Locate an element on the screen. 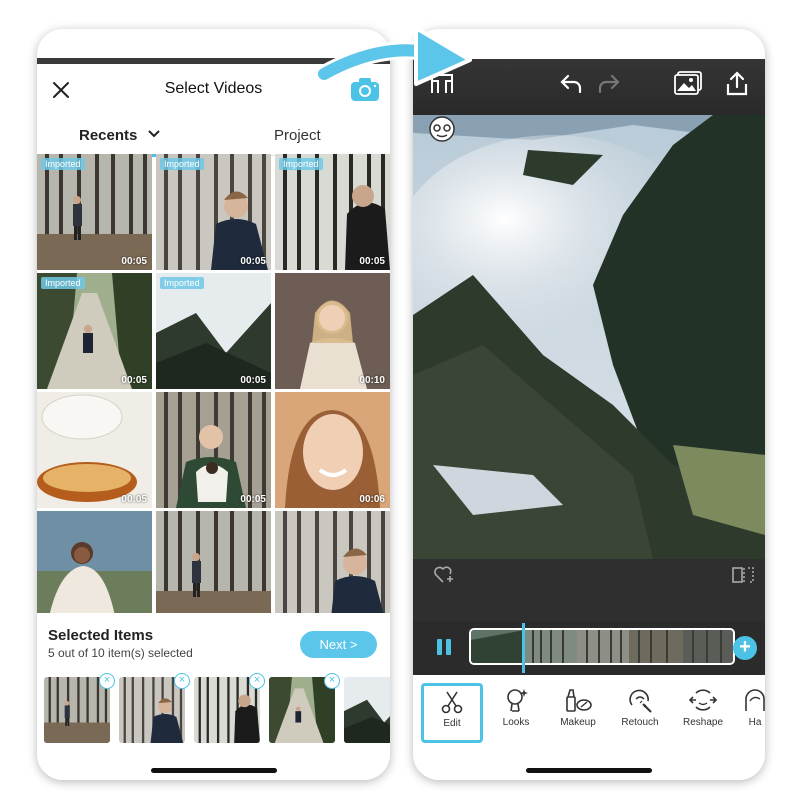 This screenshot has height=800, width=800. tool-looks: Looks is located at coordinates (516, 713).